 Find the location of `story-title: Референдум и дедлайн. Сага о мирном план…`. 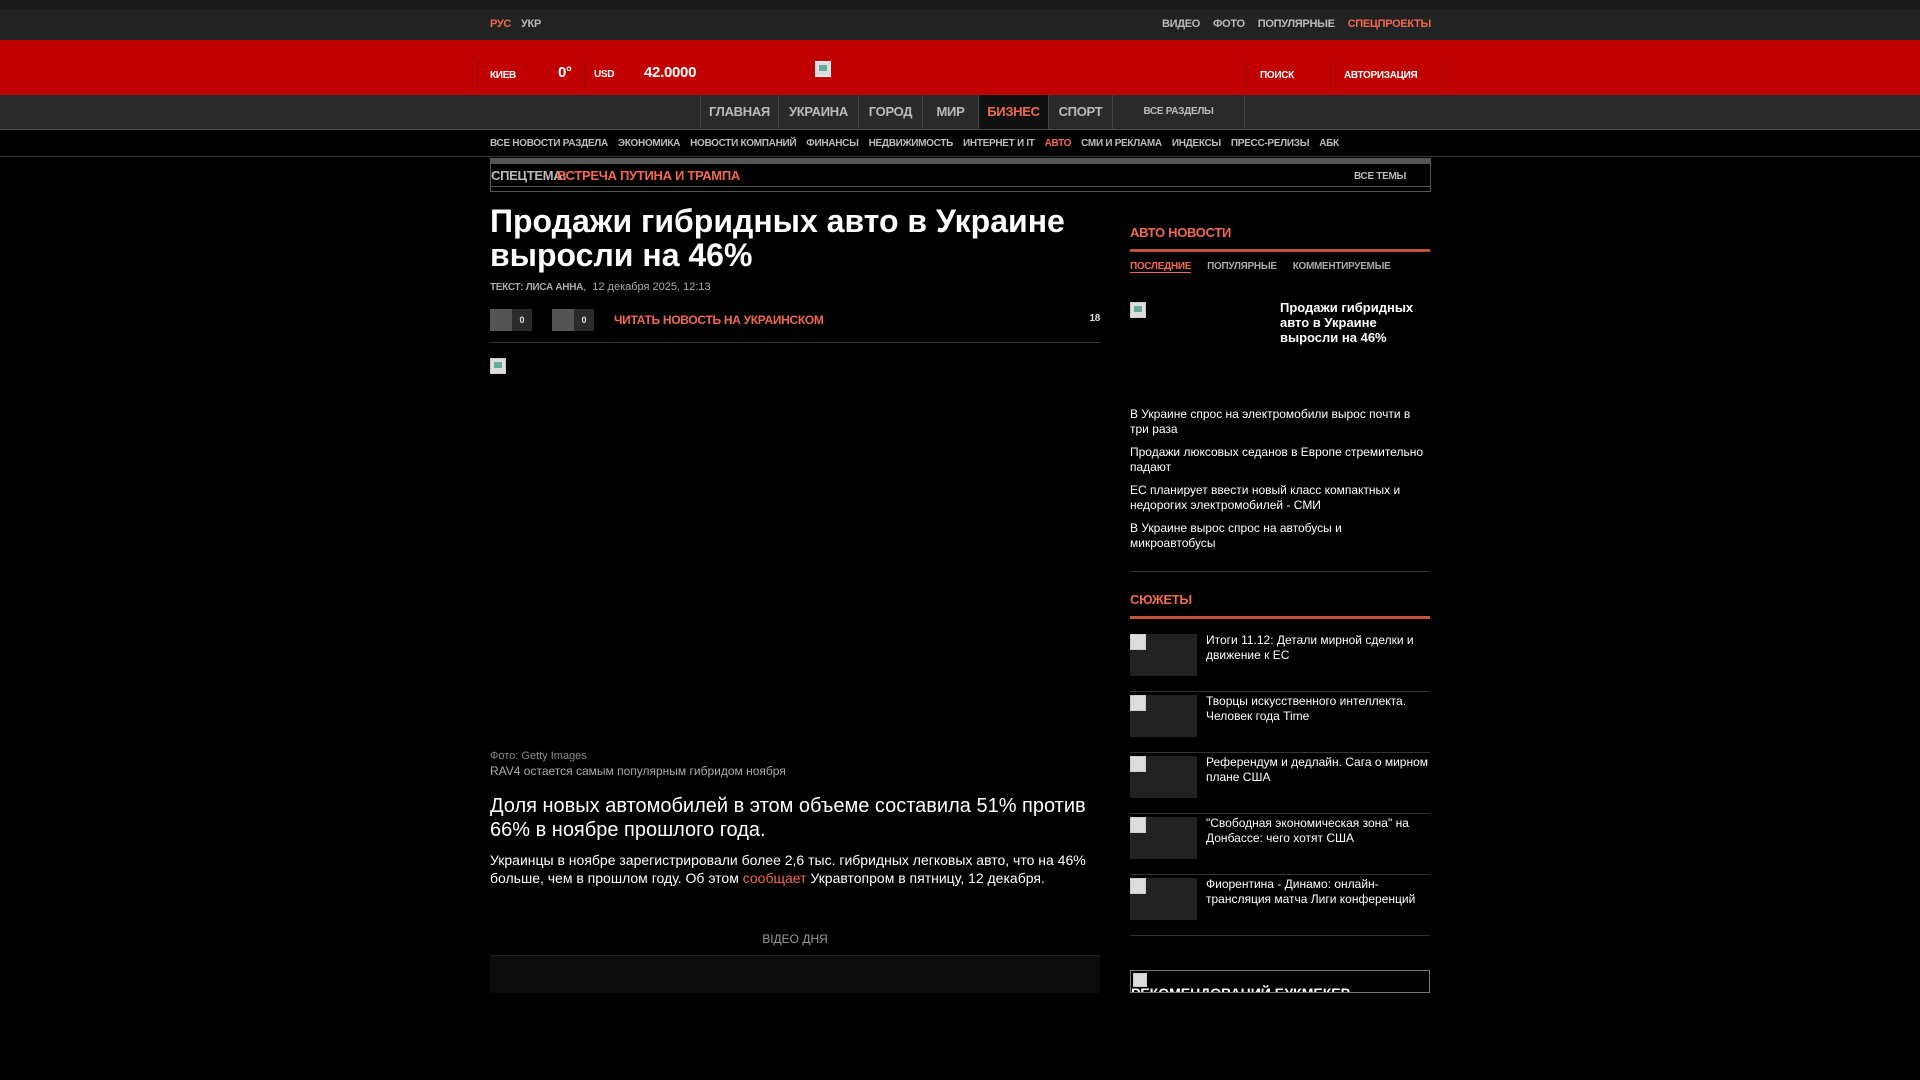

story-title: Референдум и дедлайн. Сага о мирном план… is located at coordinates (1318, 770).